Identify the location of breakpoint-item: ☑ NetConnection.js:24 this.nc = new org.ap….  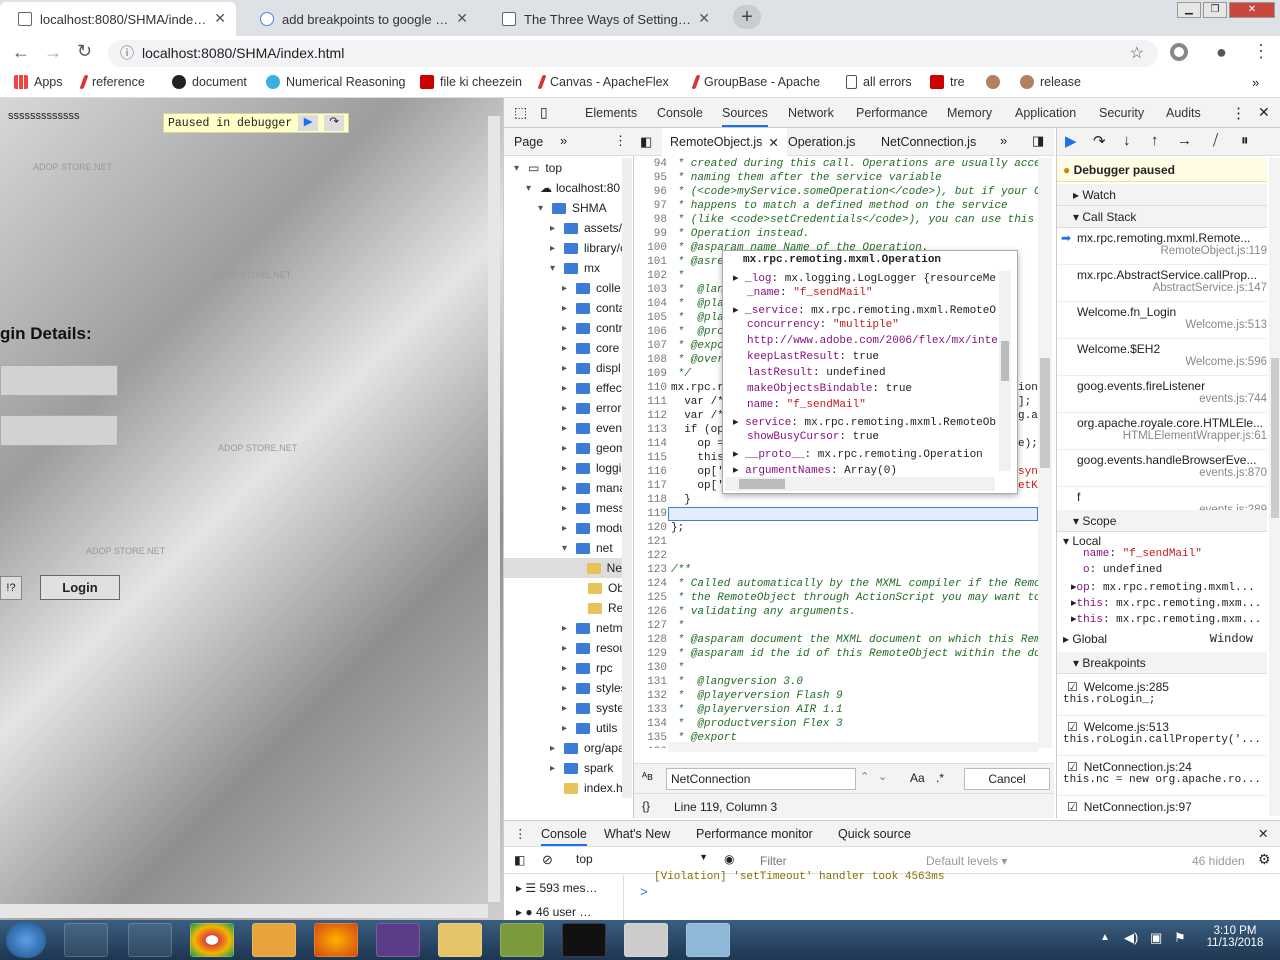
(1162, 776).